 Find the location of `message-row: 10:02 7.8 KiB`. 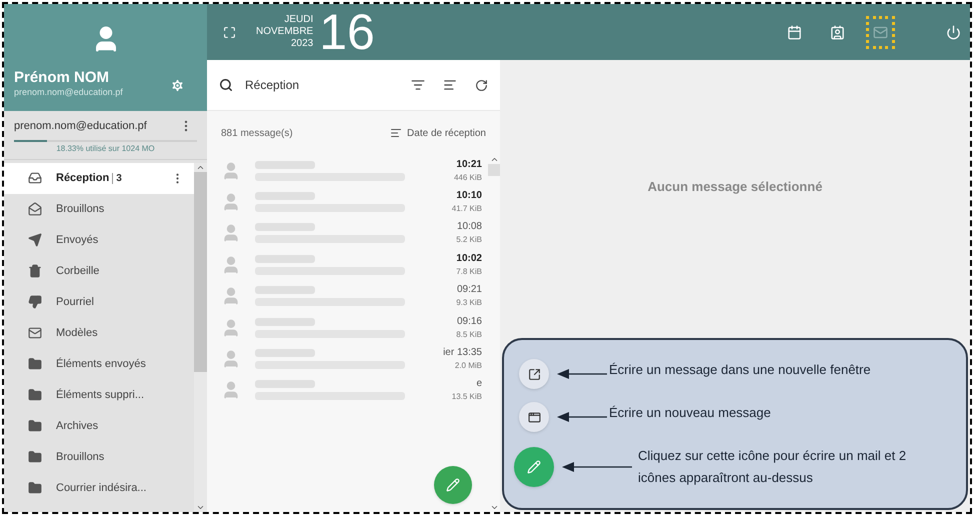

message-row: 10:02 7.8 KiB is located at coordinates (347, 265).